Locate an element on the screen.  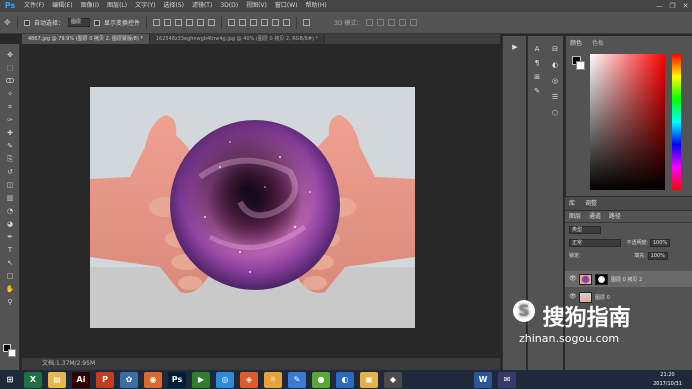
panel-shortcut-icon: ⊟ is located at coordinates (555, 49).